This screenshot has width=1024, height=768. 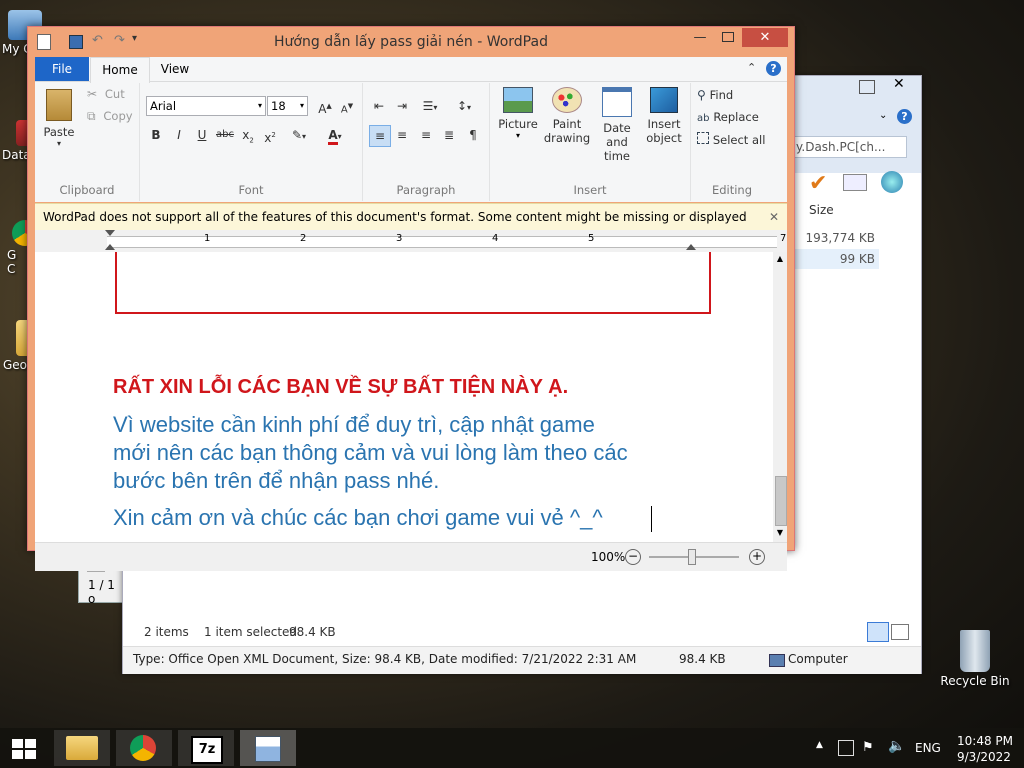 What do you see at coordinates (985, 741) in the screenshot?
I see `clock-time: 10:48 PM` at bounding box center [985, 741].